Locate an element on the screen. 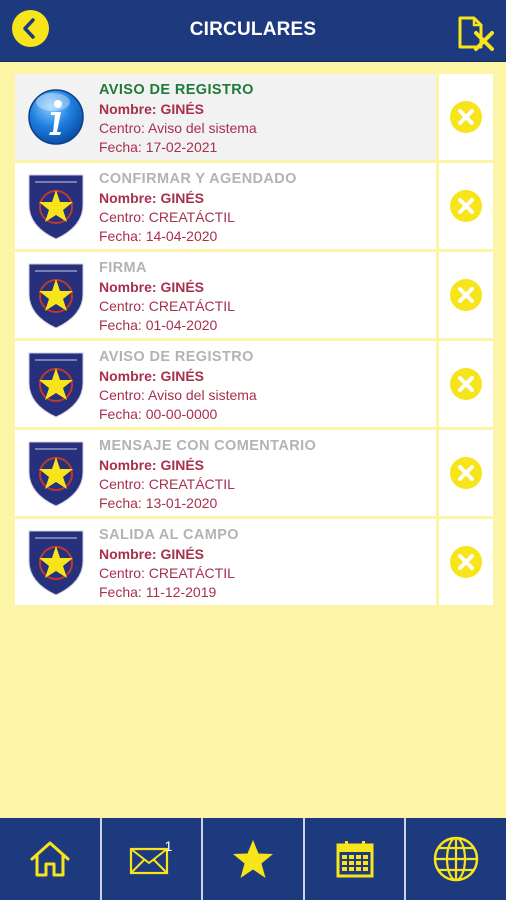  tab-web is located at coordinates (455, 859).